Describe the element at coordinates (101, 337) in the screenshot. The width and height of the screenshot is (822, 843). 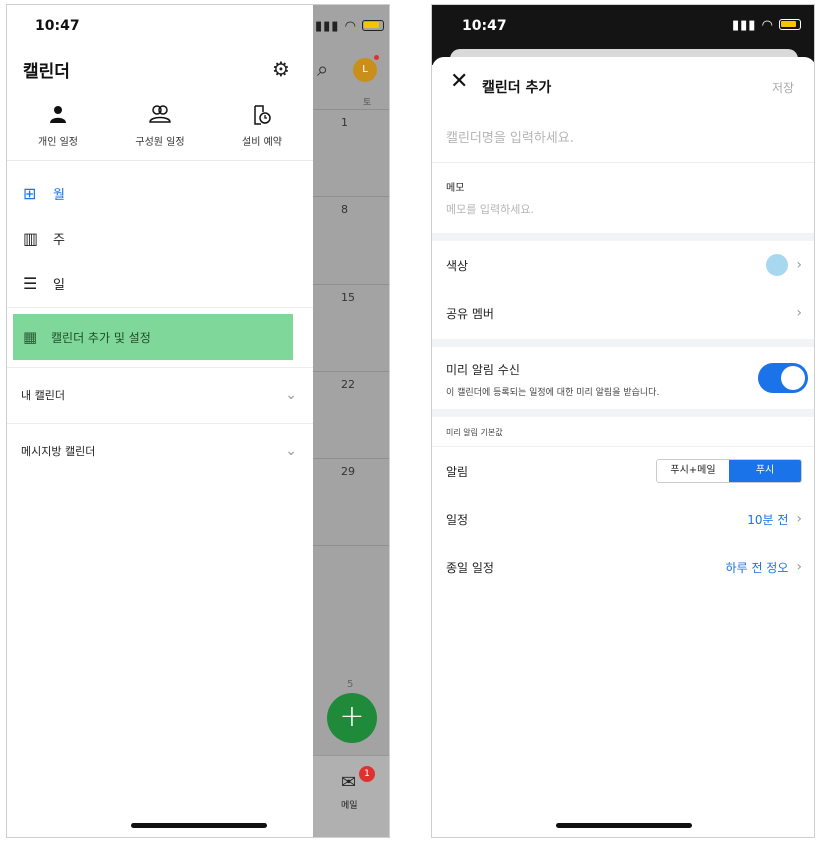
I see `add-settings-label: 캘린더 추가 및 설정` at that location.